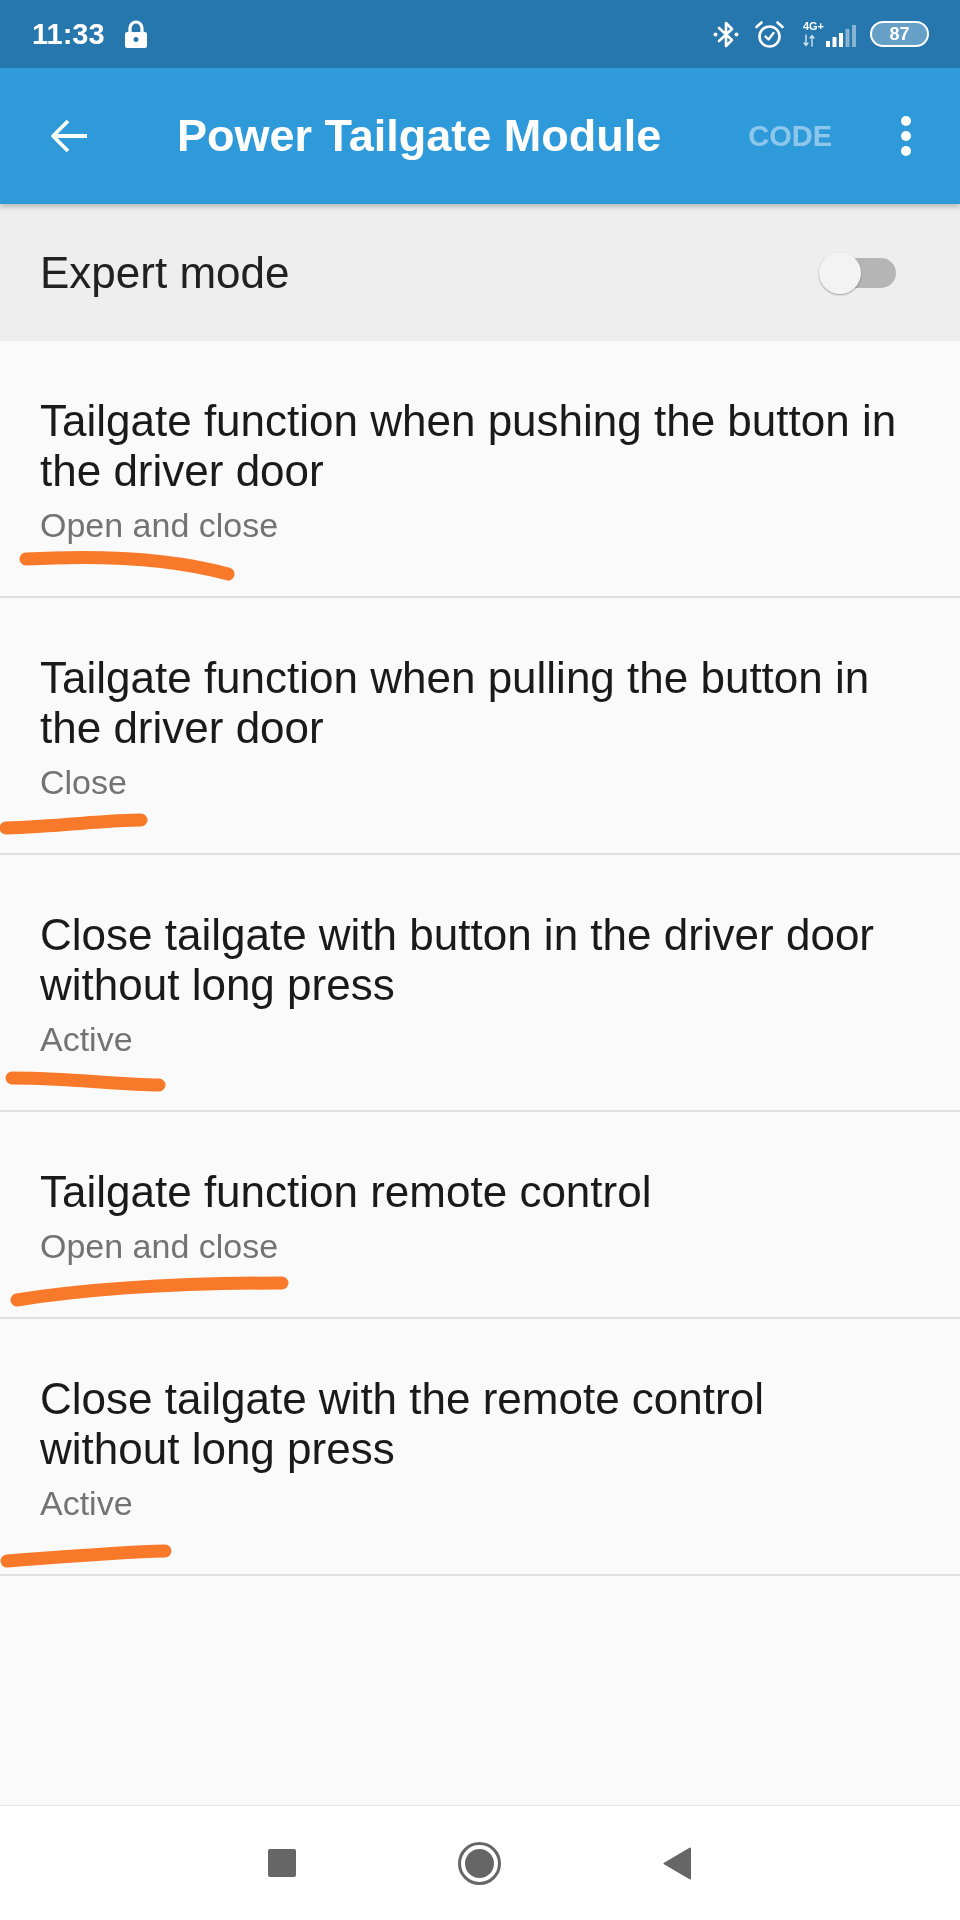  Describe the element at coordinates (419, 136) in the screenshot. I see `screen-title: Power Tailgate Module` at that location.